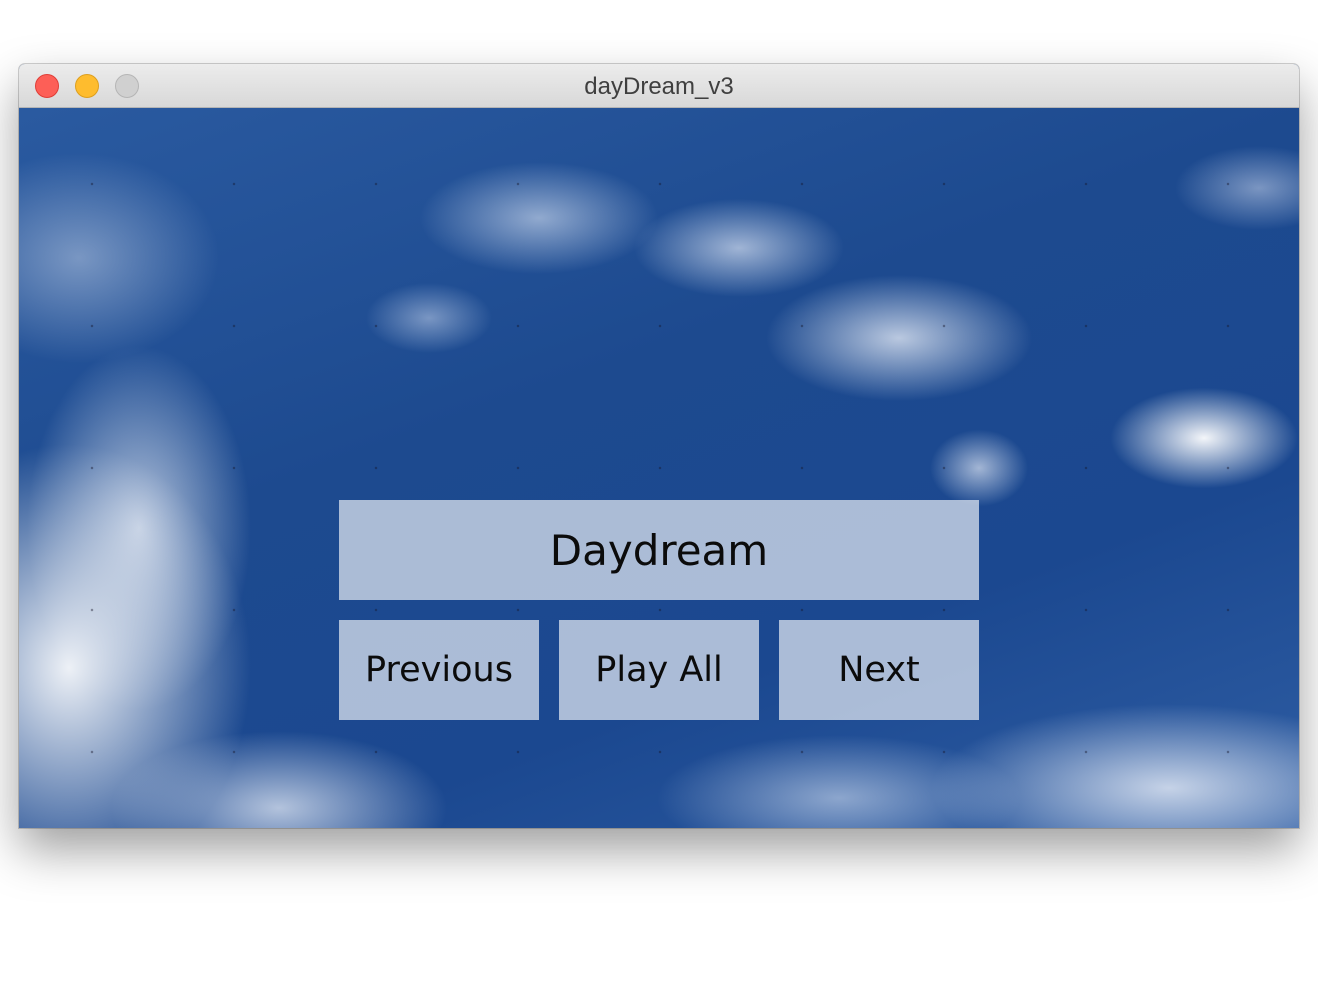  I want to click on daydream-title-label: Daydream, so click(659, 550).